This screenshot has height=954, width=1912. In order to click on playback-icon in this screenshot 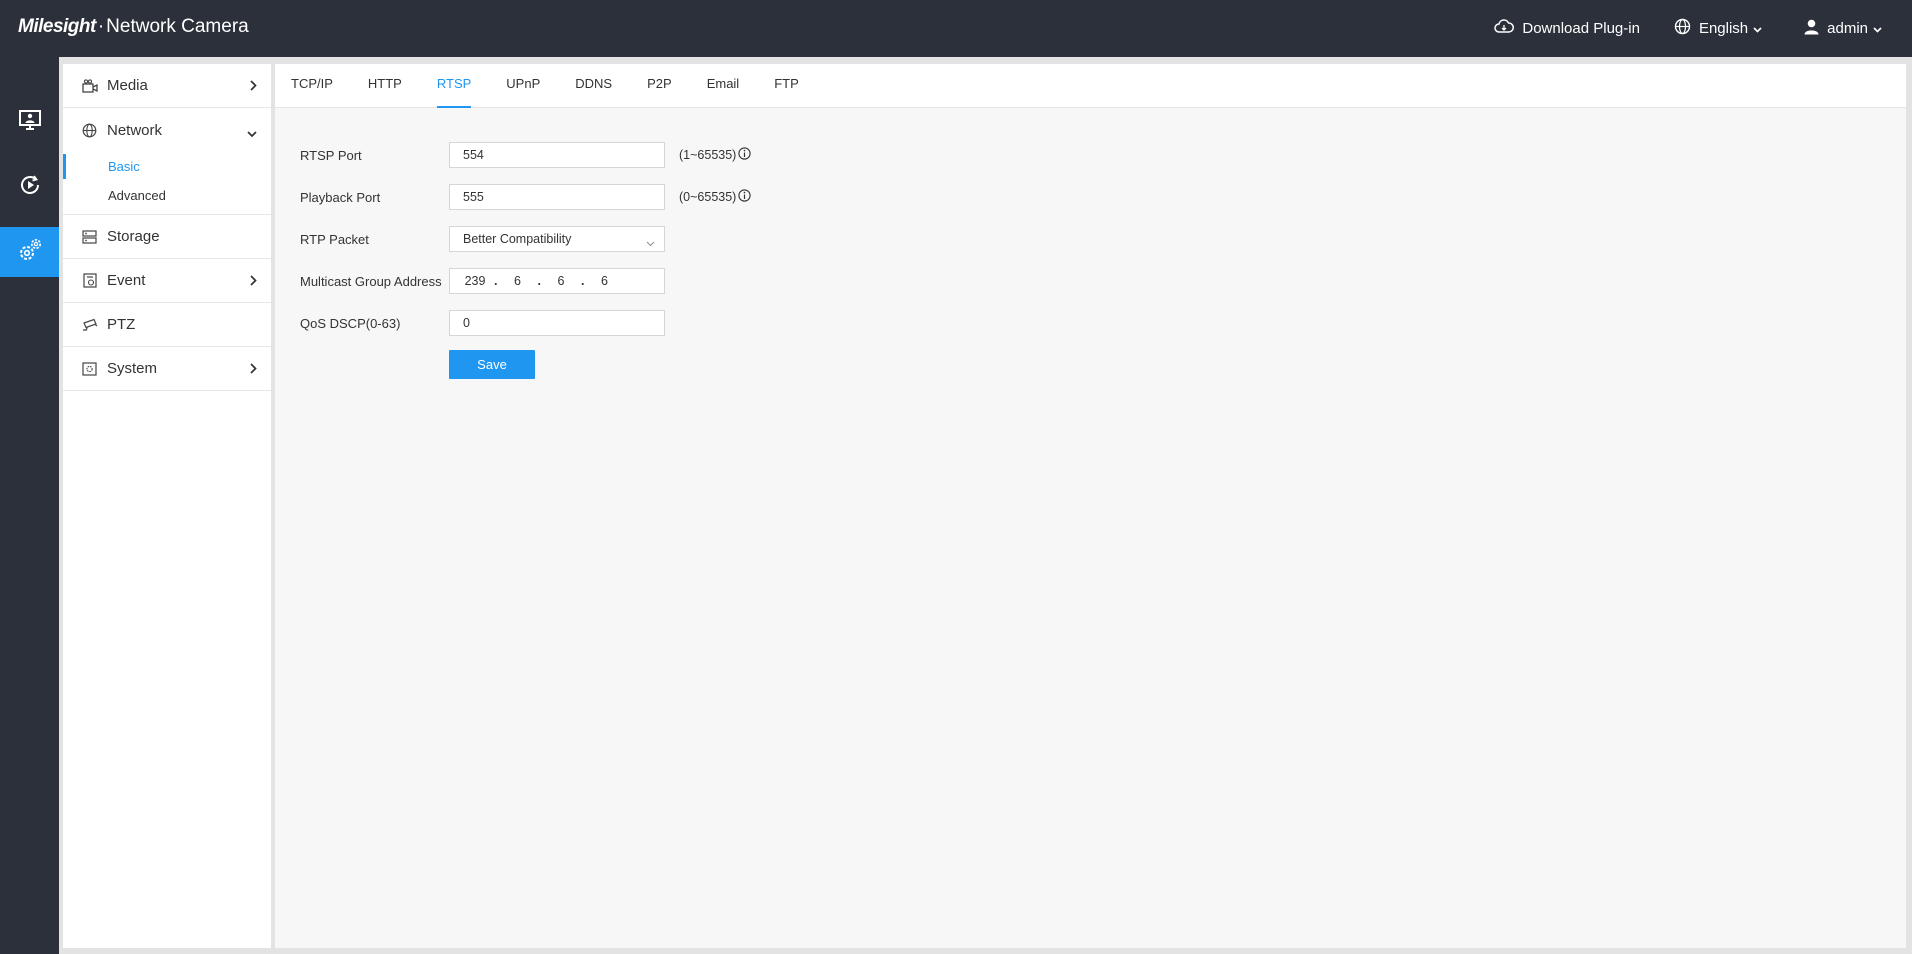, I will do `click(30, 187)`.